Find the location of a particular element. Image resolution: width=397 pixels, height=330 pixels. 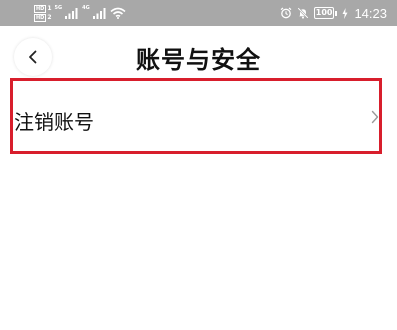

battery-tip is located at coordinates (336, 13).